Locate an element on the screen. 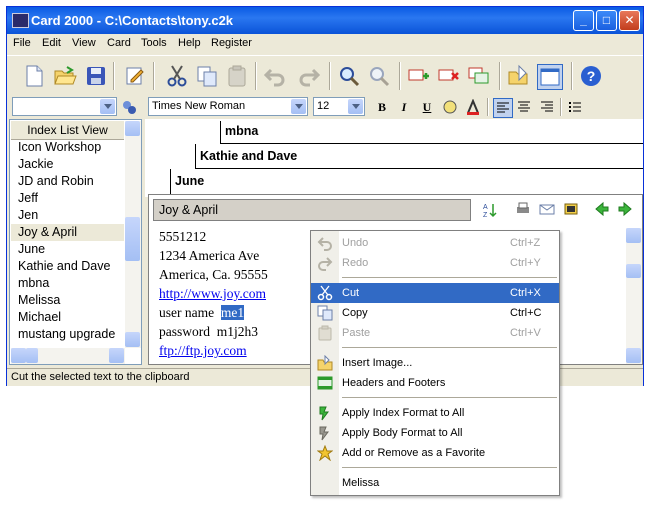 The width and height of the screenshot is (650, 521). format-brush-icon is located at coordinates (324, 433).